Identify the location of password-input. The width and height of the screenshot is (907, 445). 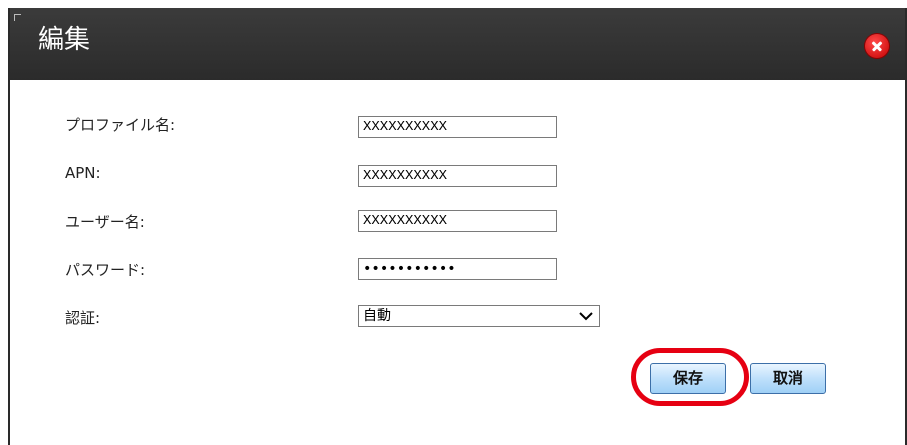
(457, 269).